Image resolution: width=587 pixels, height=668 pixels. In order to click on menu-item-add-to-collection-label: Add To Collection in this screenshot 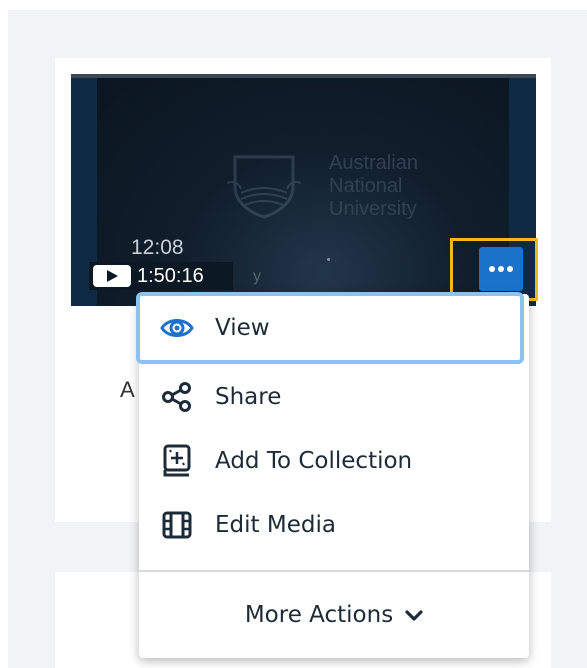, I will do `click(314, 461)`.